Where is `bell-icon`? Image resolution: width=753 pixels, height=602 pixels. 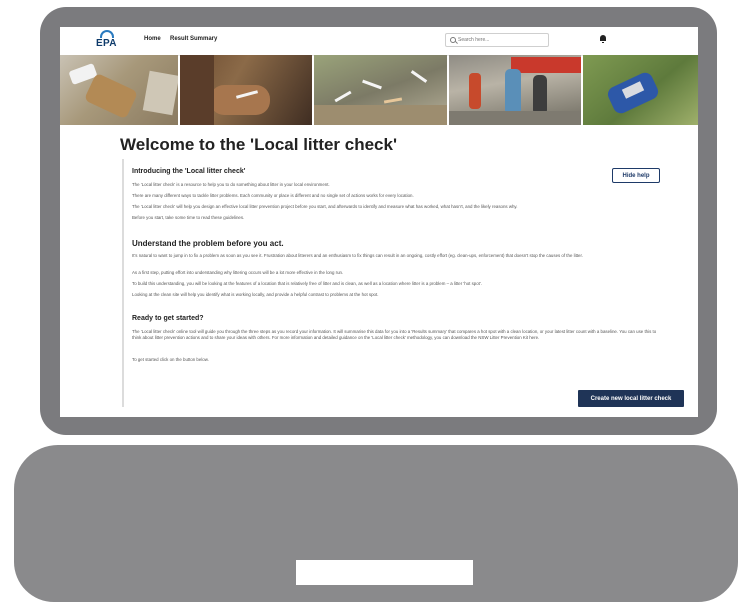 bell-icon is located at coordinates (603, 39).